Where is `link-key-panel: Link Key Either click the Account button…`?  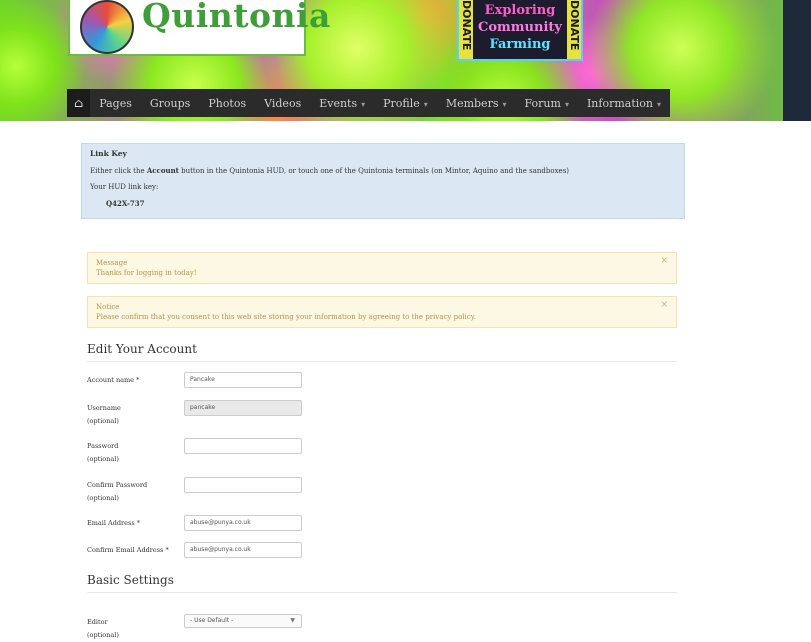 link-key-panel: Link Key Either click the Account button… is located at coordinates (383, 181).